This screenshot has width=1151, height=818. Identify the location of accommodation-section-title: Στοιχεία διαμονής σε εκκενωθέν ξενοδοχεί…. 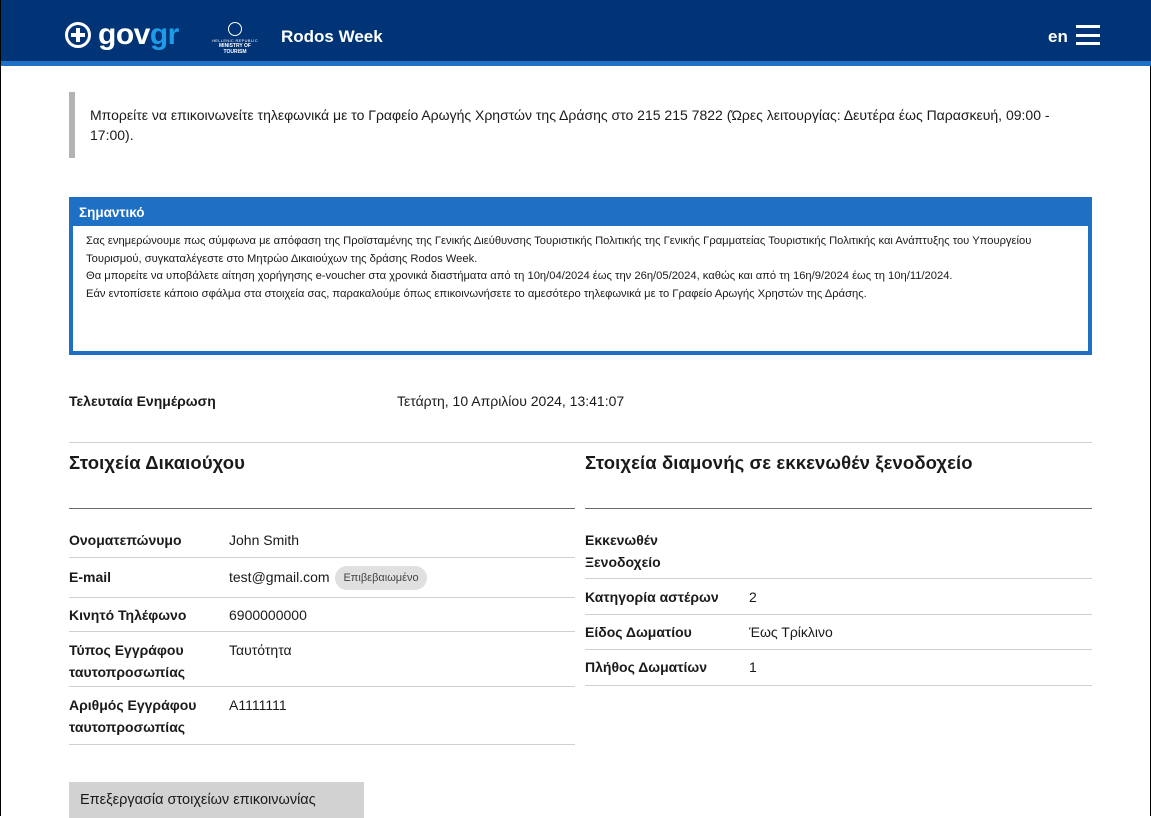
(779, 462).